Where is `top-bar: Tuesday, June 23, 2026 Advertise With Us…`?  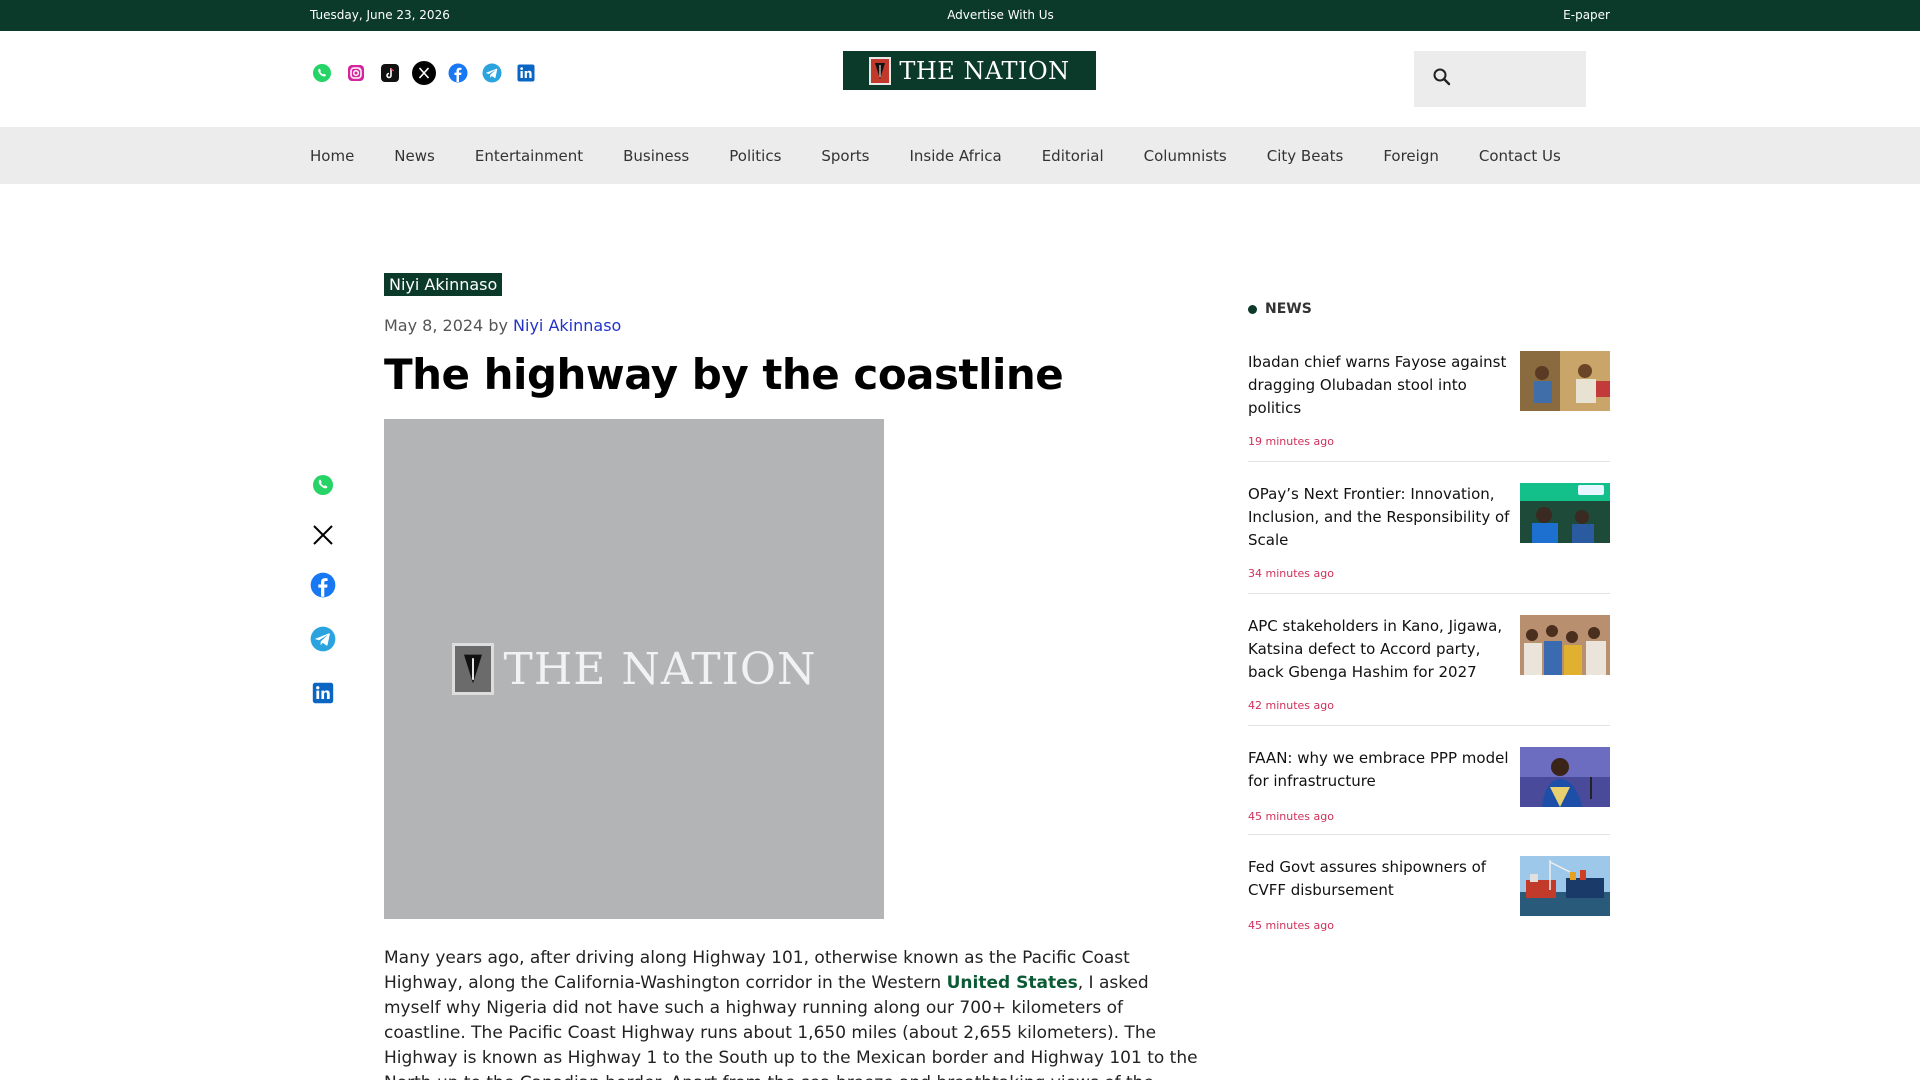 top-bar: Tuesday, June 23, 2026 Advertise With Us… is located at coordinates (960, 15).